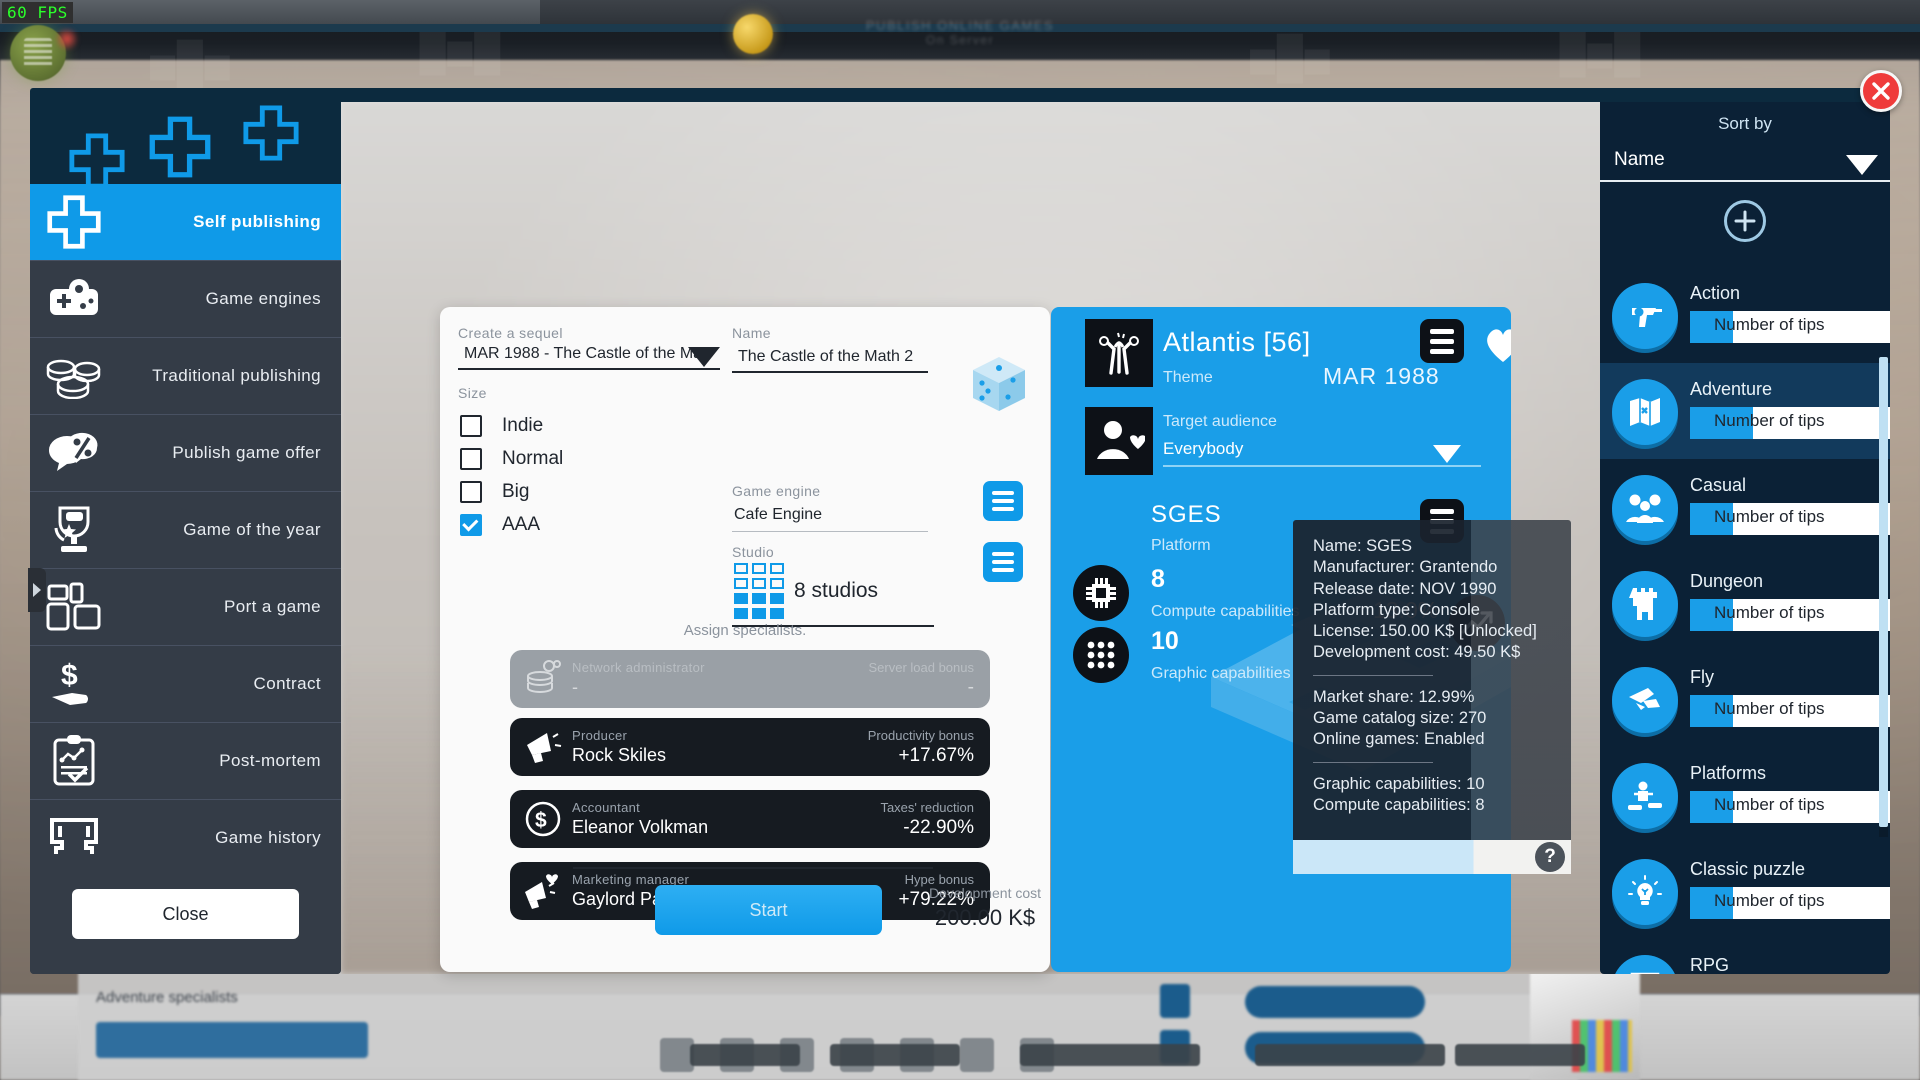 The height and width of the screenshot is (1080, 1920). Describe the element at coordinates (677, 1055) in the screenshot. I see `hud-icon` at that location.